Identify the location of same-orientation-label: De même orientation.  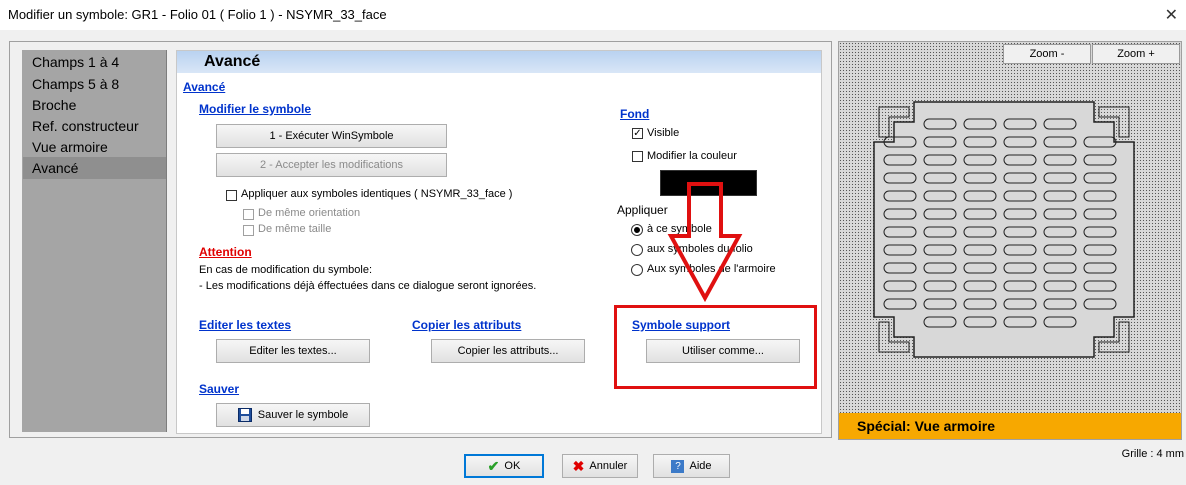
(309, 213).